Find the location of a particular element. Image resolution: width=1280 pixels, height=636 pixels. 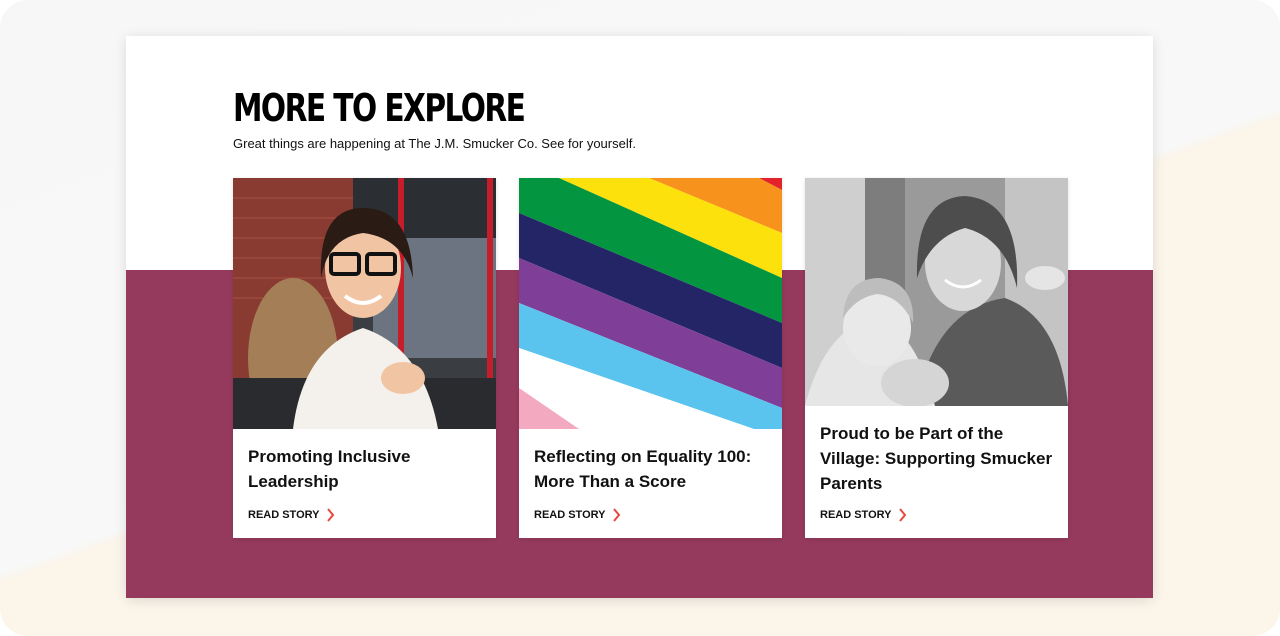

woman-with-glasses-photo is located at coordinates (364, 303).